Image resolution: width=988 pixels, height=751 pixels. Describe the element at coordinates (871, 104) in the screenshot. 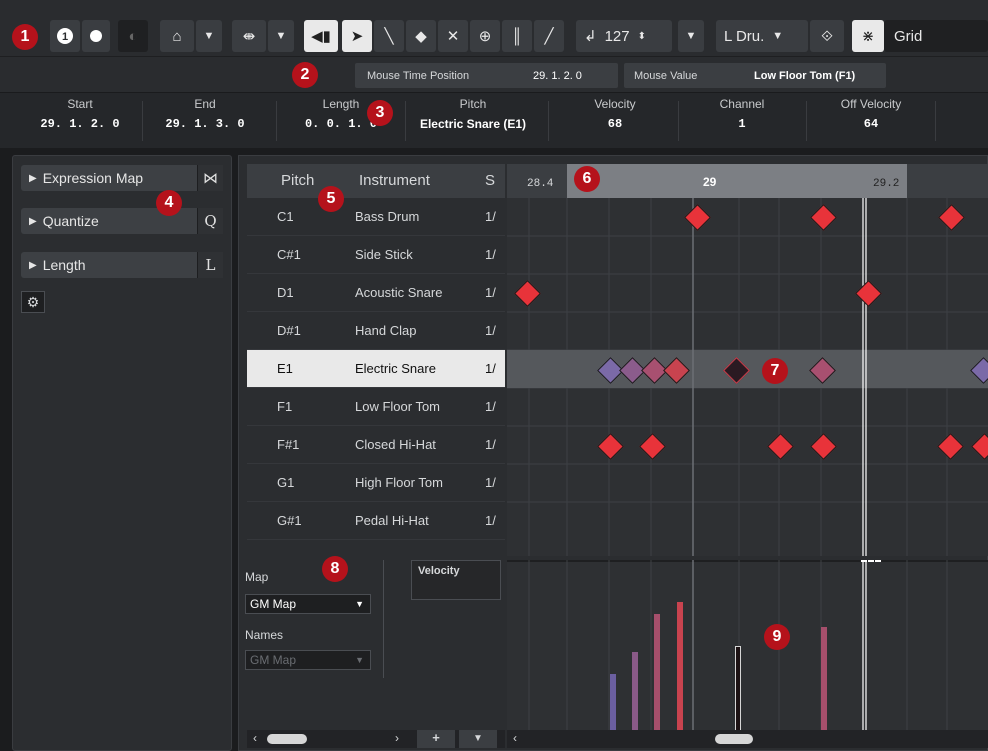

I see `off-velocity-label: Off Velocity` at that location.